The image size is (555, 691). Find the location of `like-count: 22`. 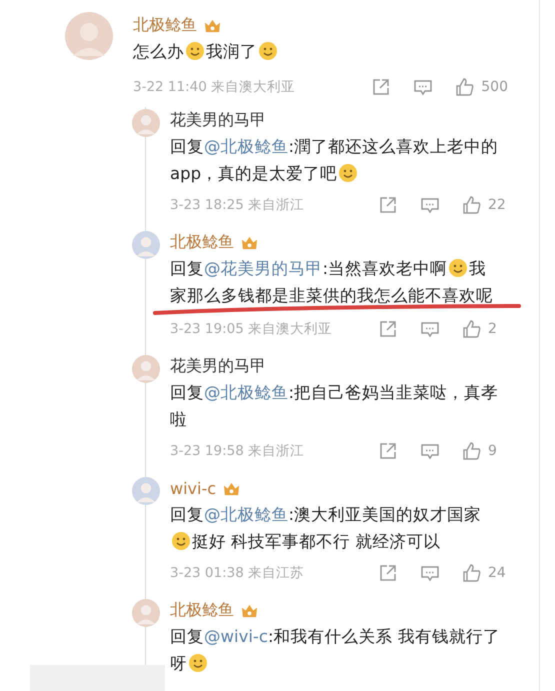

like-count: 22 is located at coordinates (497, 205).